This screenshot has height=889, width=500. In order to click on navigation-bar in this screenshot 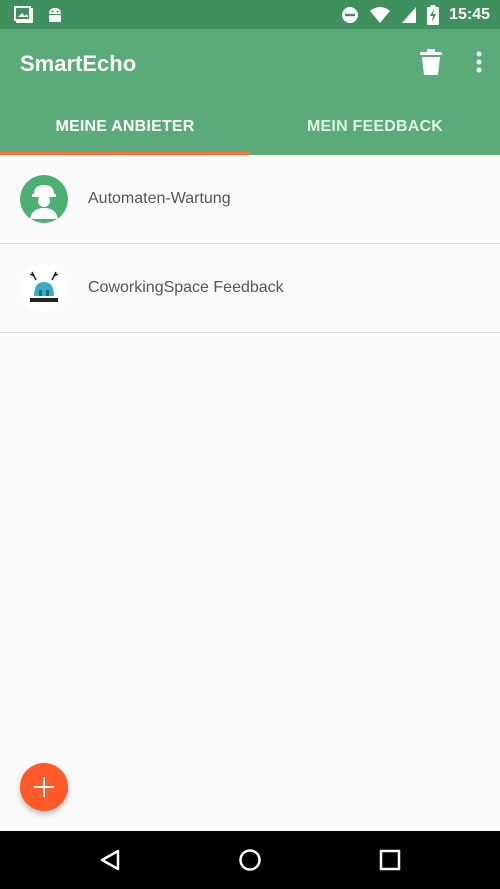, I will do `click(250, 860)`.